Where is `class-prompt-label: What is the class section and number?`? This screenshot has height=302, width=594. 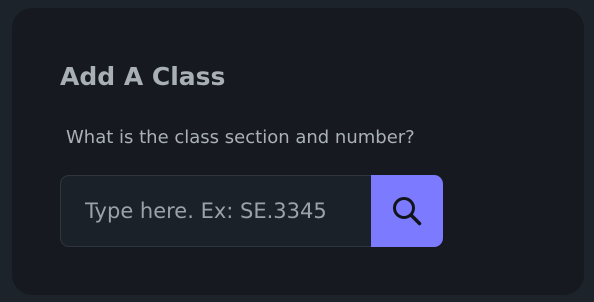 class-prompt-label: What is the class section and number? is located at coordinates (240, 137).